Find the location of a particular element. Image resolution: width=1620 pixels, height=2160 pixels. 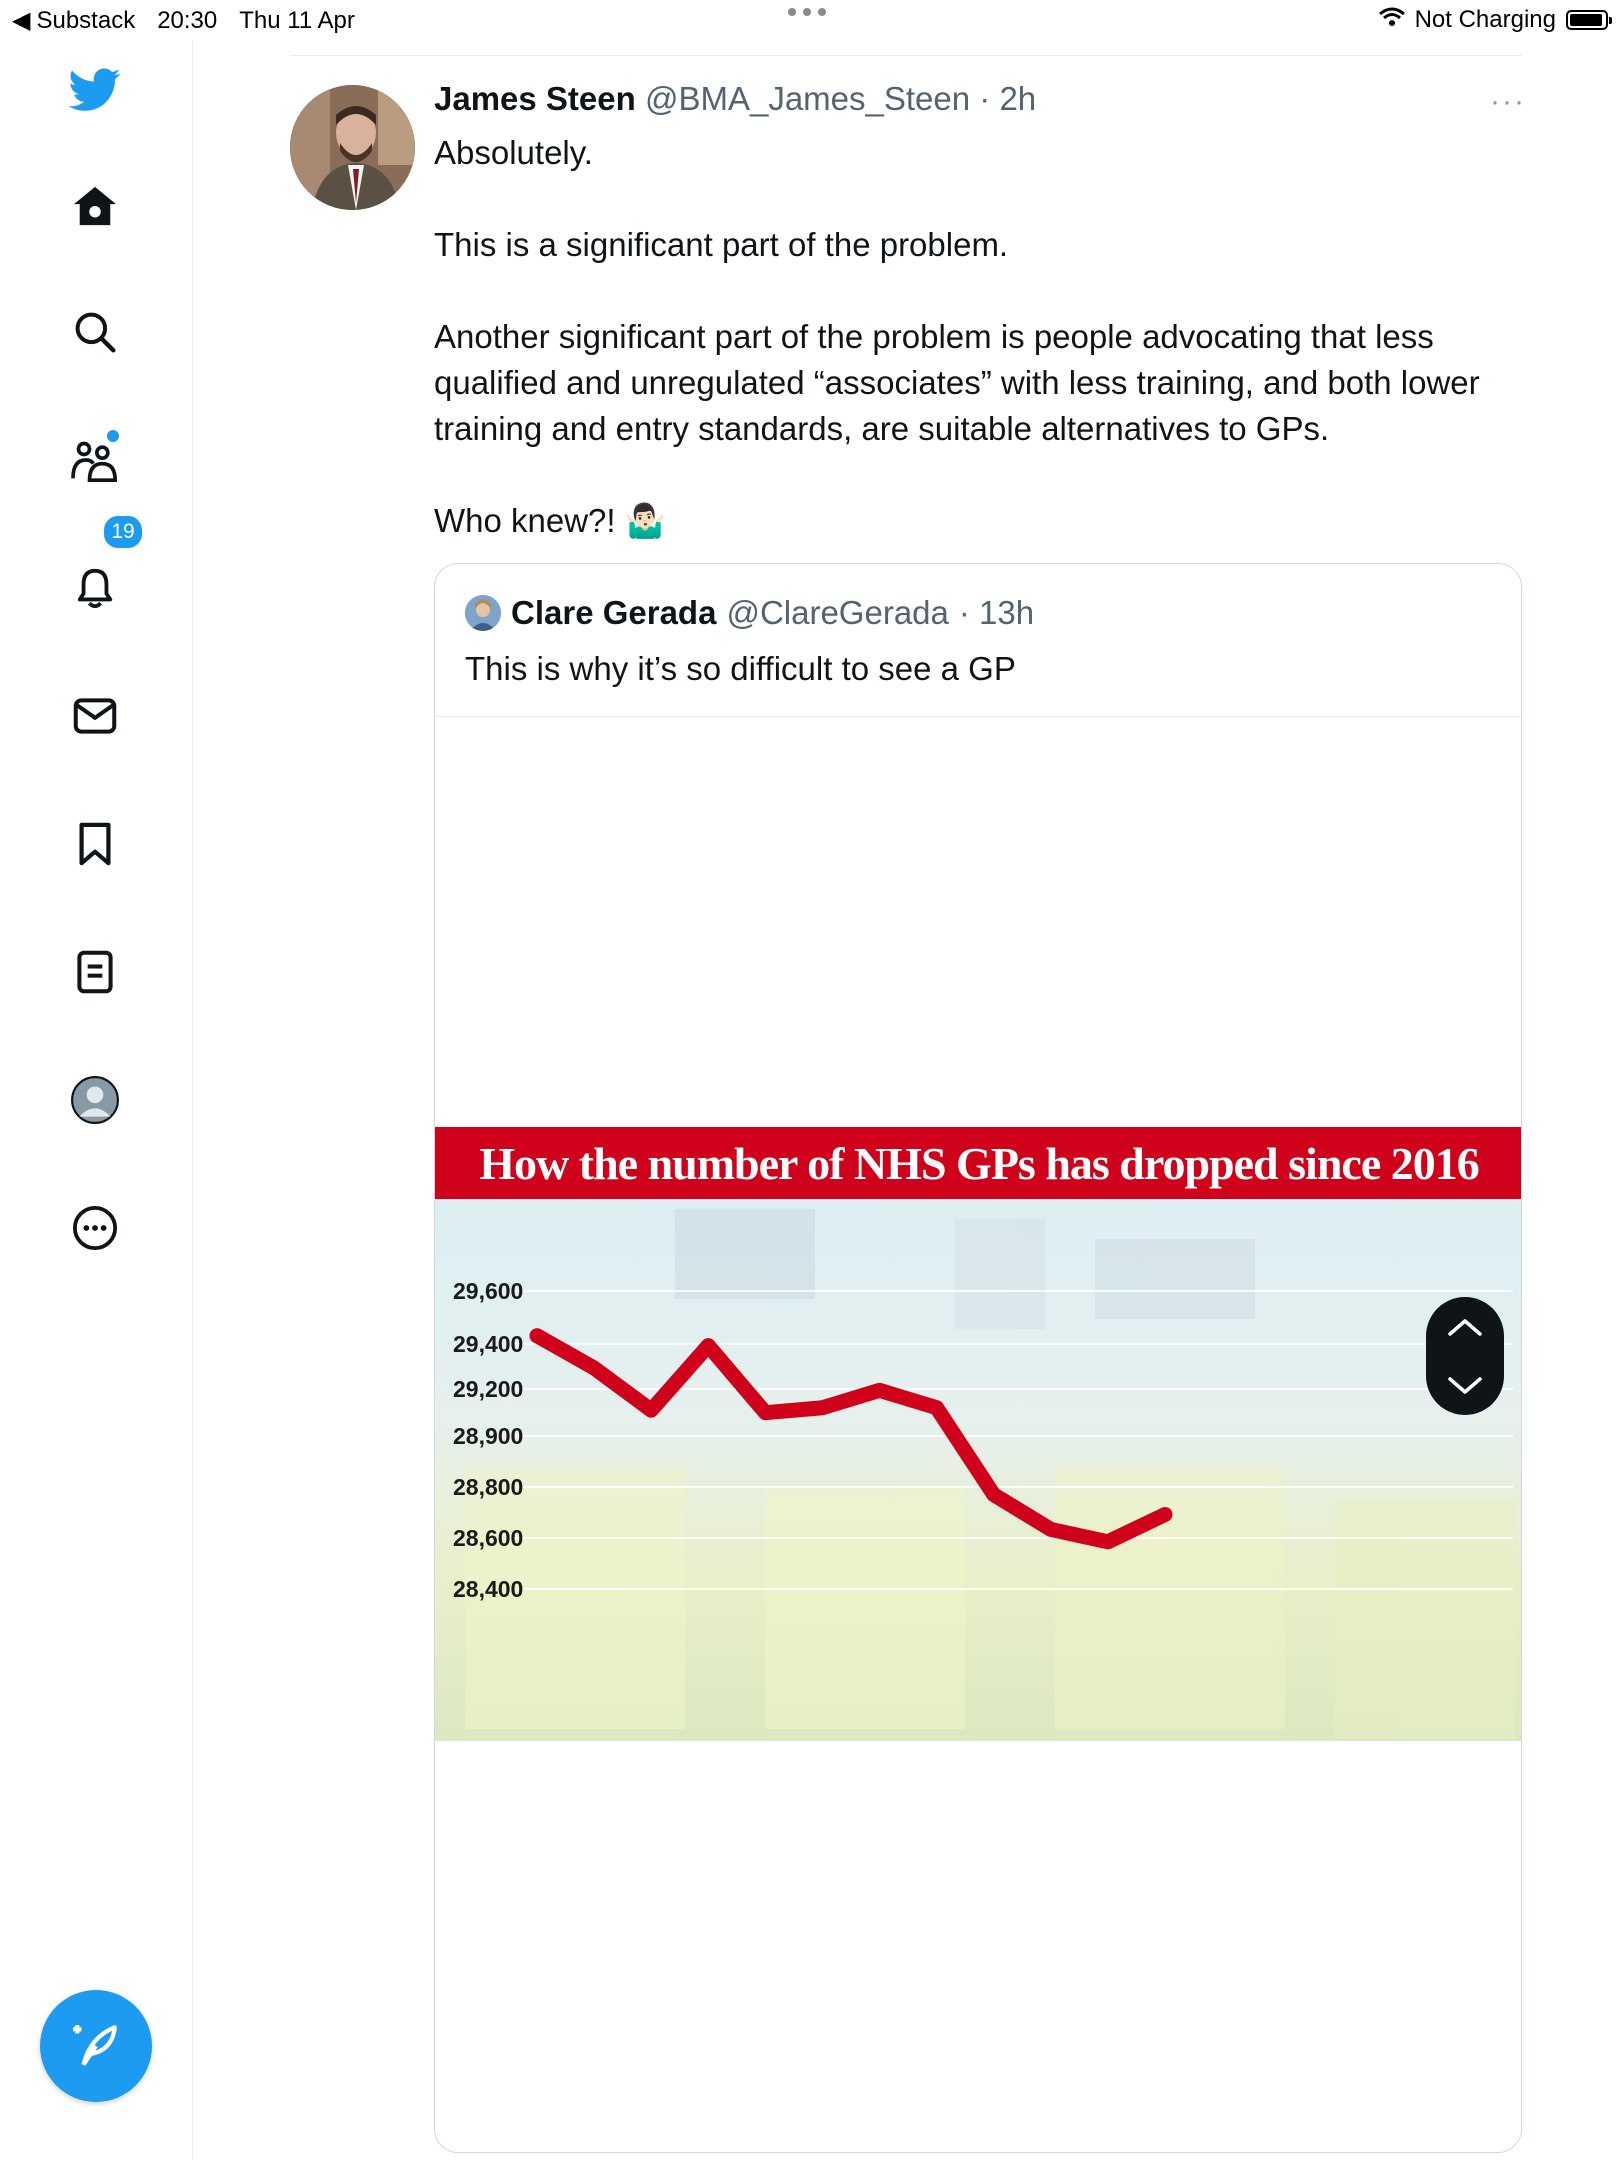

chevron-up-icon is located at coordinates (1465, 1327).